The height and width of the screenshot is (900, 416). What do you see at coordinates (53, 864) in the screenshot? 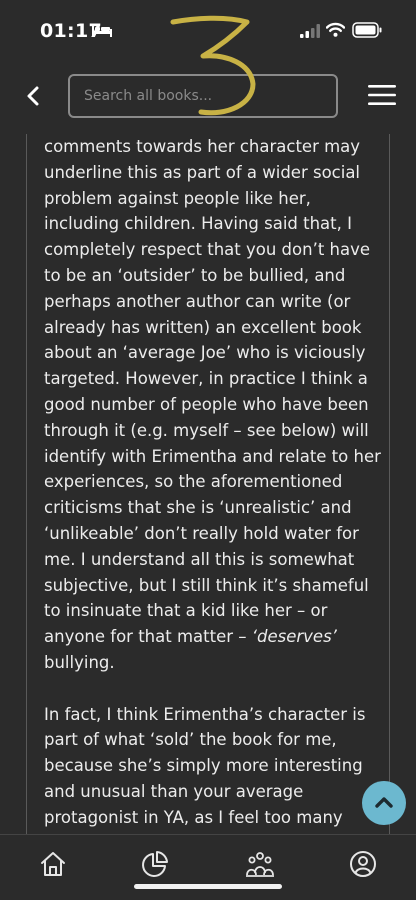
I see `home-icon` at bounding box center [53, 864].